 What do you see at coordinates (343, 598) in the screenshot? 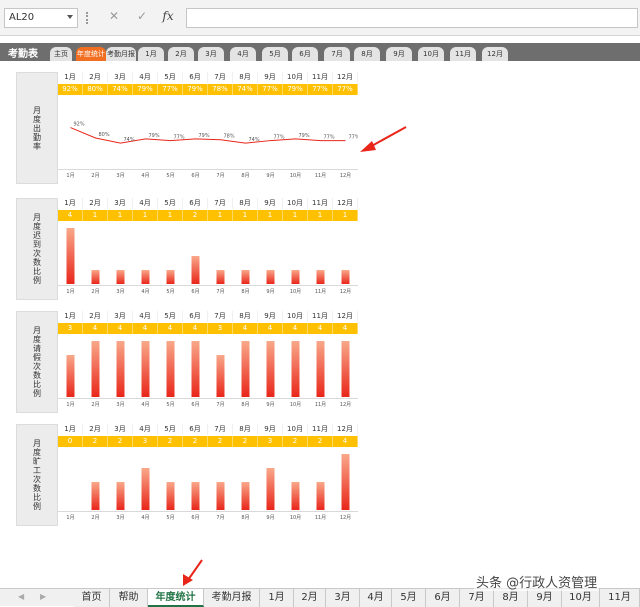
I see `sheet-tab: 3月` at bounding box center [343, 598].